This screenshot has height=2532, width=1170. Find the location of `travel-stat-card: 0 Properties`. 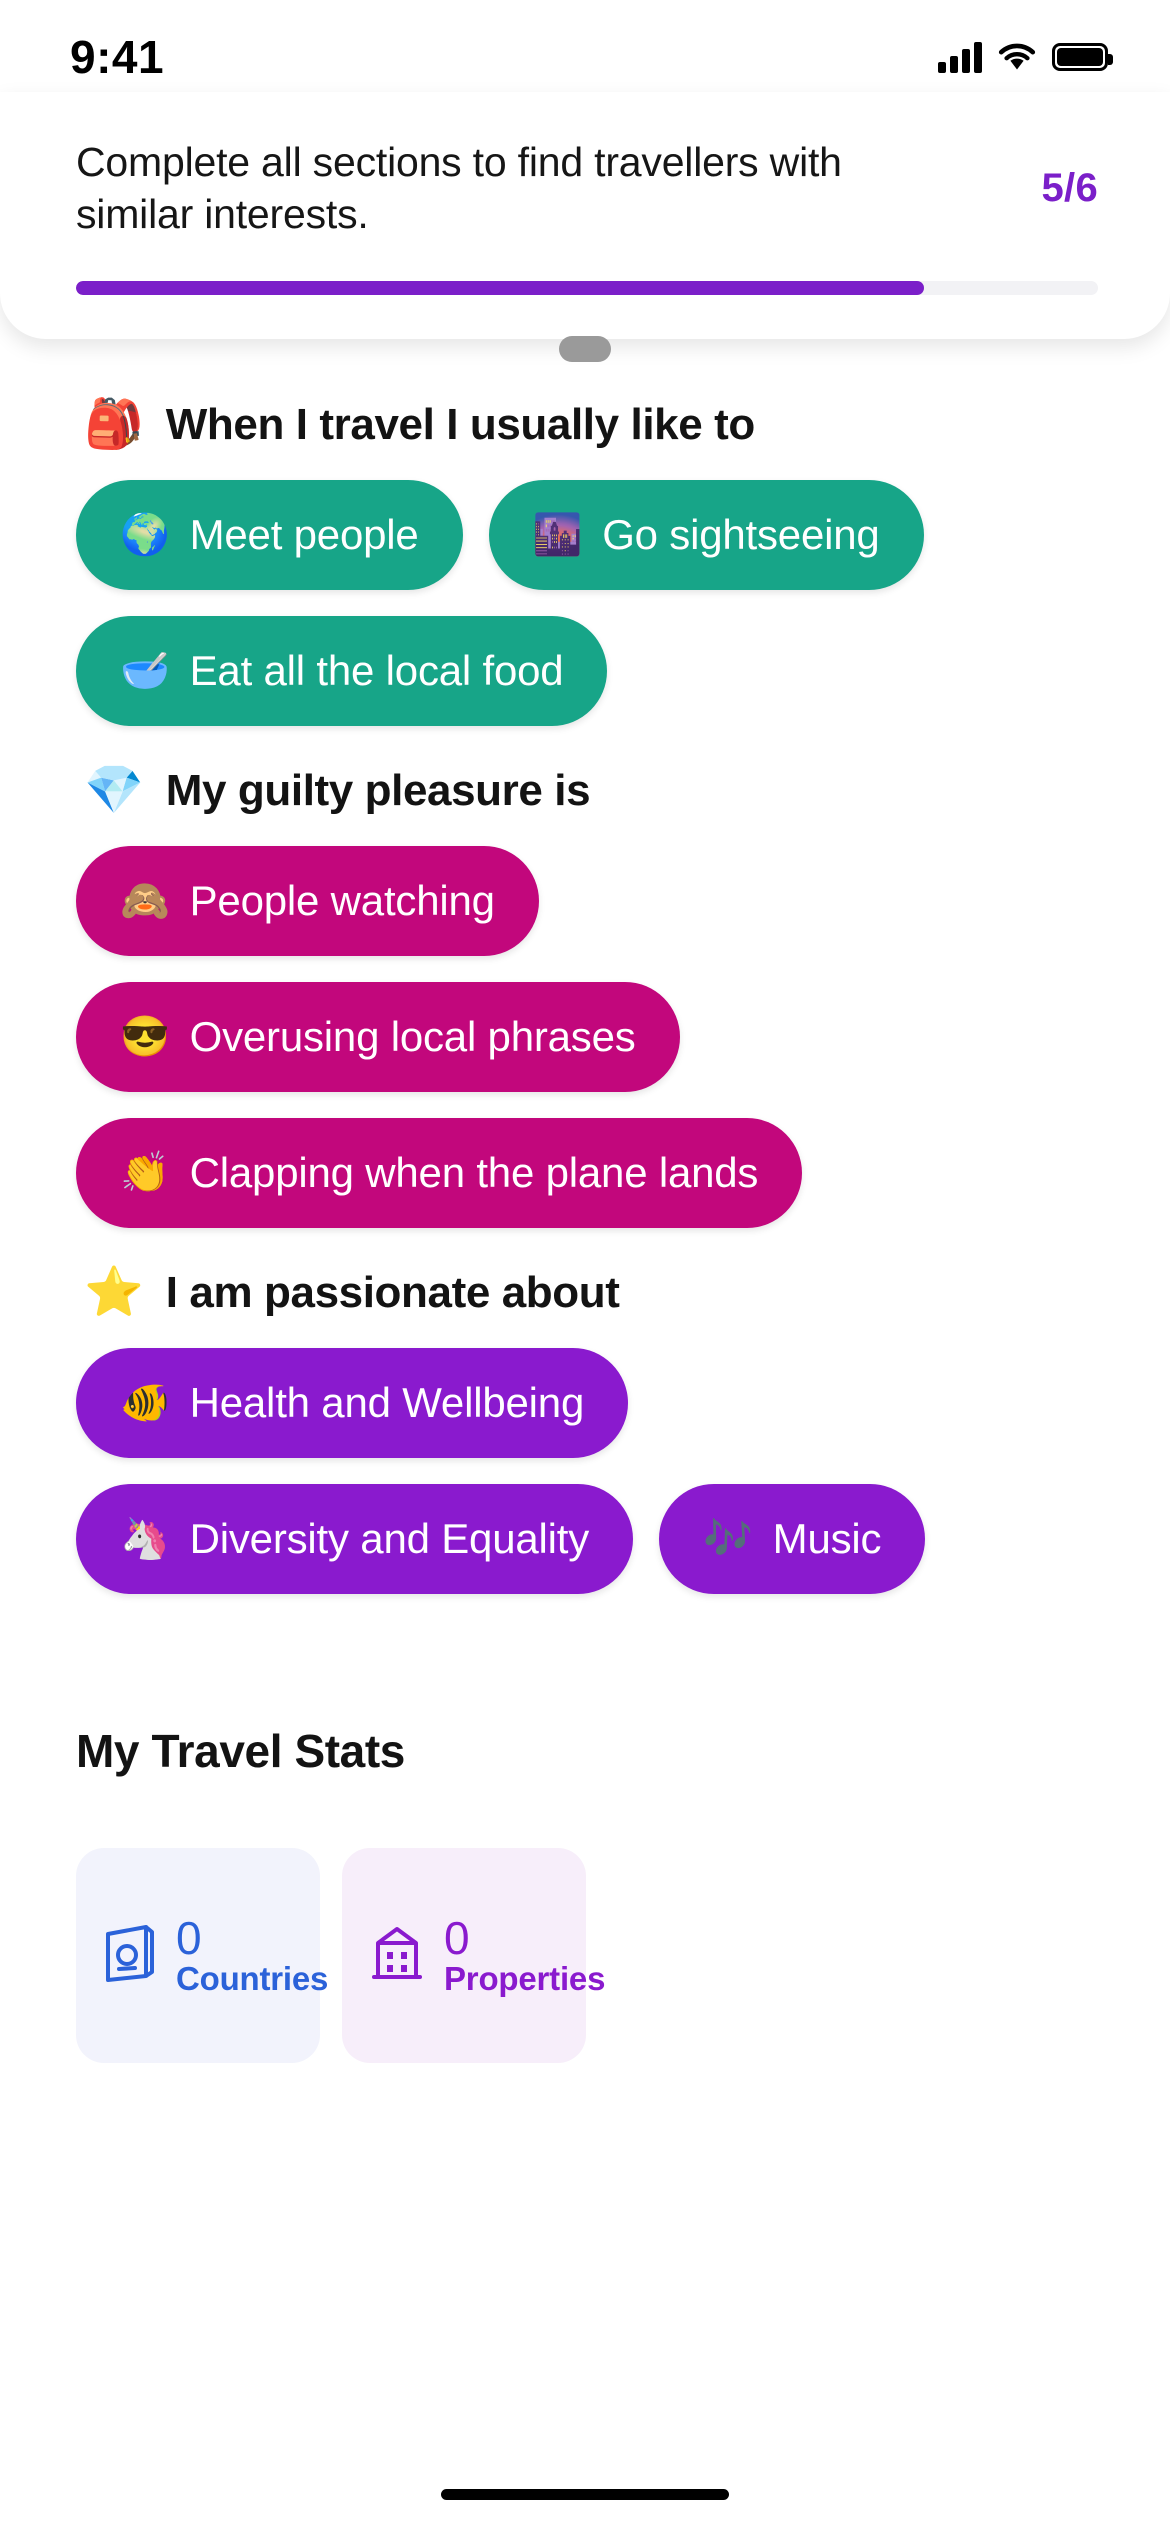

travel-stat-card: 0 Properties is located at coordinates (473, 1955).